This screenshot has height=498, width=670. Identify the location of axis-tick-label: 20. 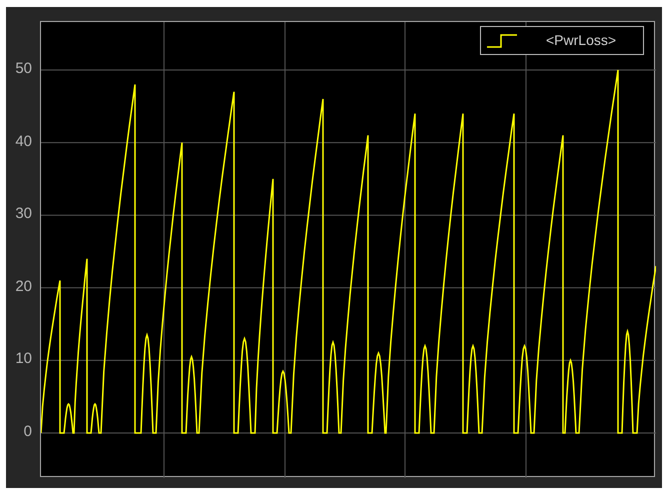
(23, 286).